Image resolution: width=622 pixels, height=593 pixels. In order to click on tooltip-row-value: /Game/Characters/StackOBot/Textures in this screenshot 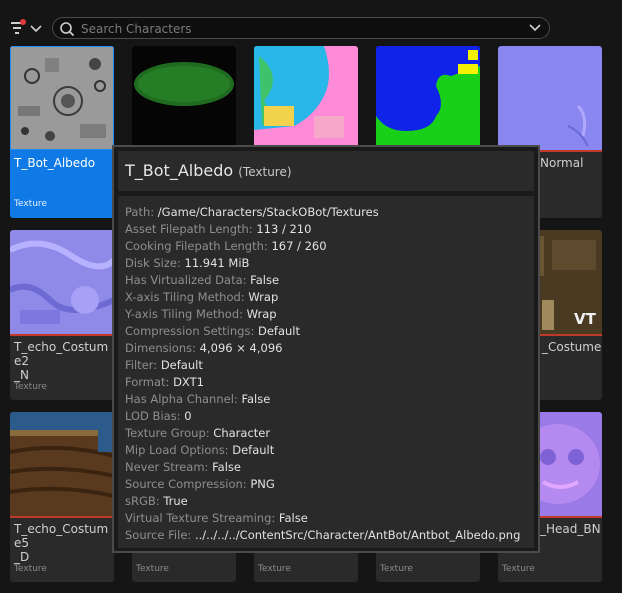, I will do `click(268, 212)`.